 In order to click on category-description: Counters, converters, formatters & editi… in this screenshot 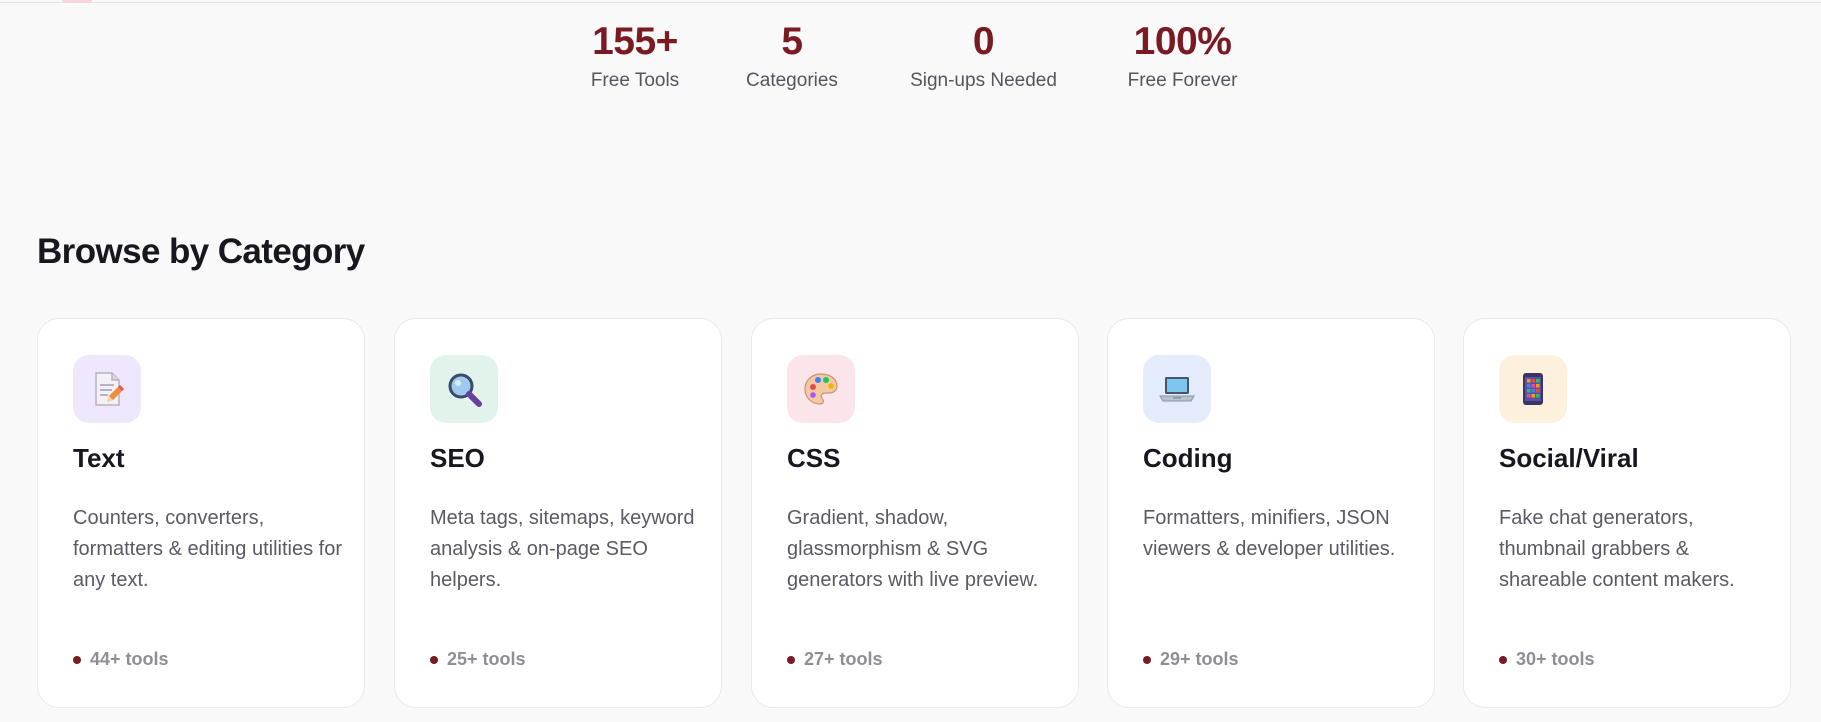, I will do `click(207, 549)`.